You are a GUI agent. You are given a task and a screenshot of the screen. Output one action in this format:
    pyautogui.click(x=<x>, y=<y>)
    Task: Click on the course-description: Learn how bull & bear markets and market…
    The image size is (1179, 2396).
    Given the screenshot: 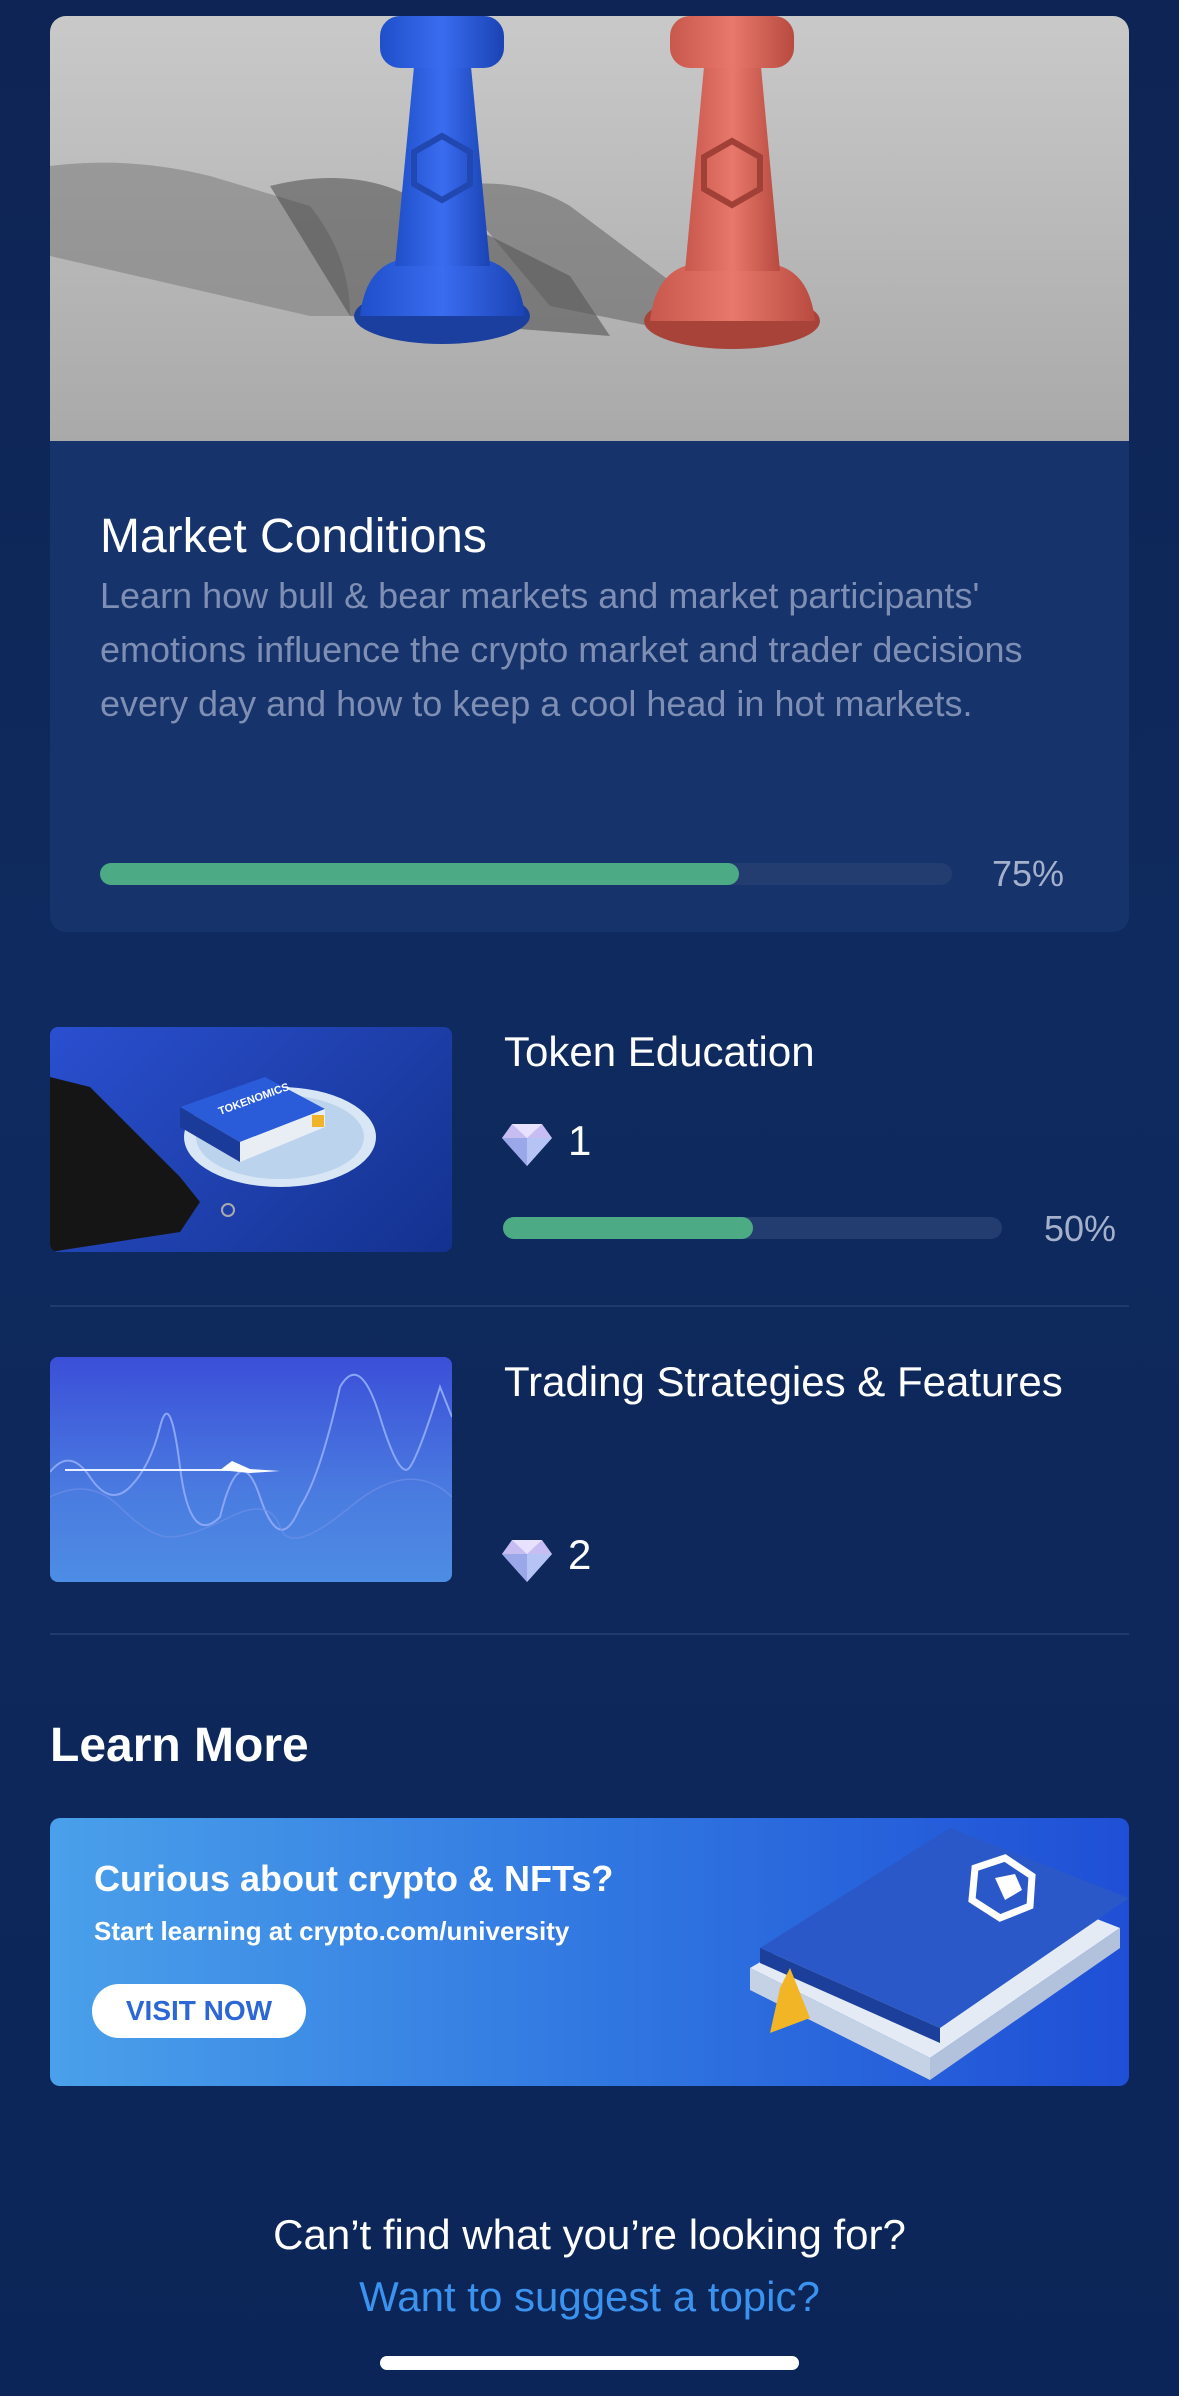 What is the action you would take?
    pyautogui.click(x=561, y=649)
    